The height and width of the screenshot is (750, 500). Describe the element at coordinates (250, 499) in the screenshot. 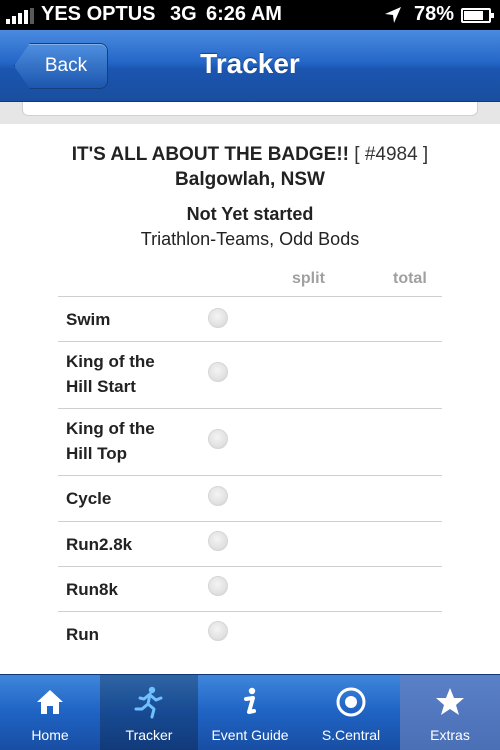

I see `table-row: Cycle` at that location.